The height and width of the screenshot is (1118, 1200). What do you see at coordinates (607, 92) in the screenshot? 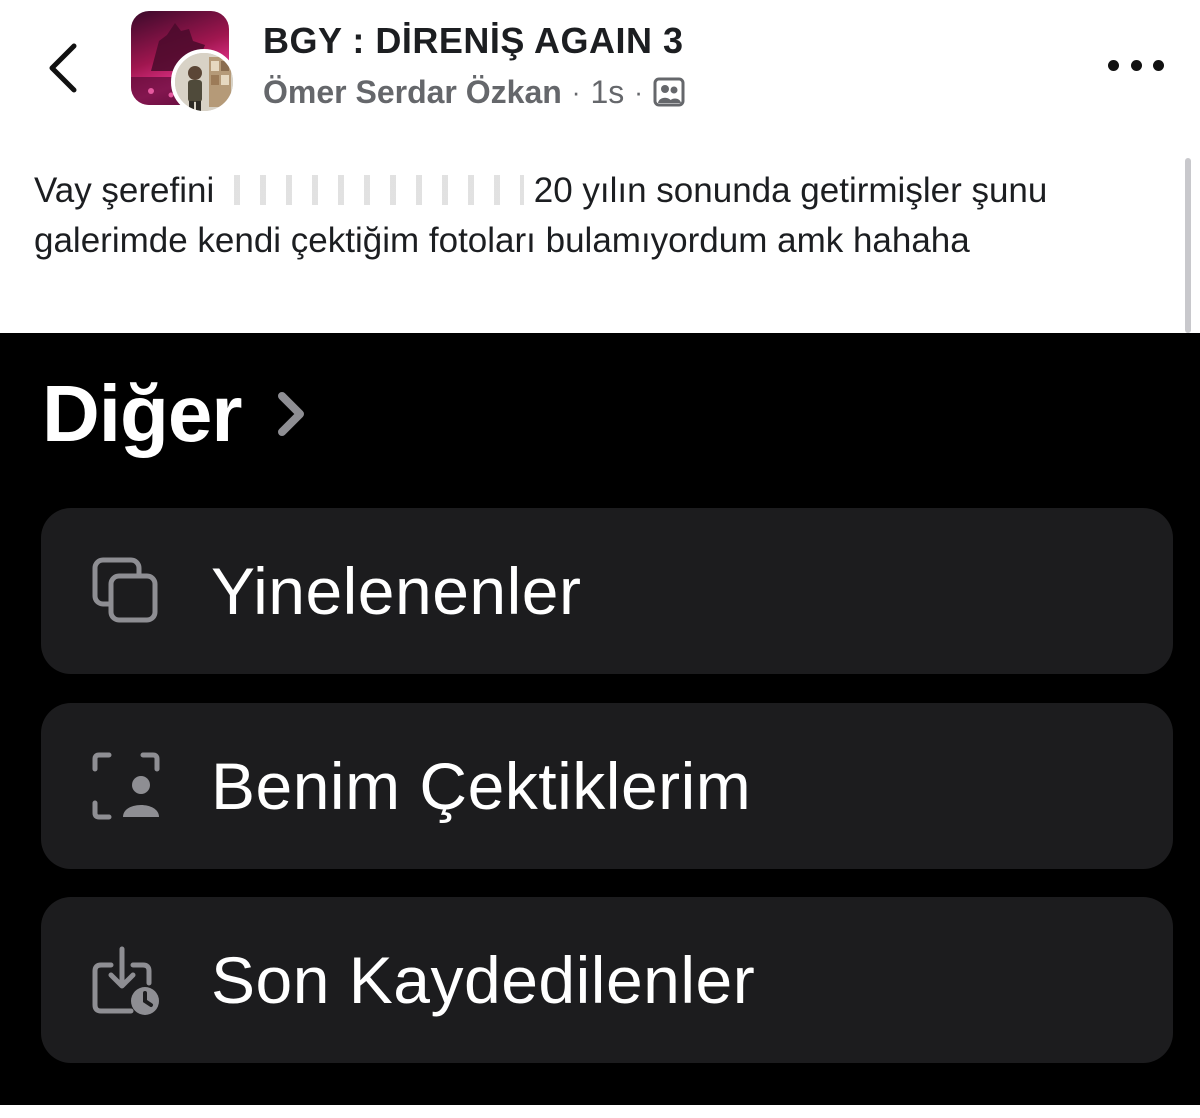
I see `post-time: 1s` at bounding box center [607, 92].